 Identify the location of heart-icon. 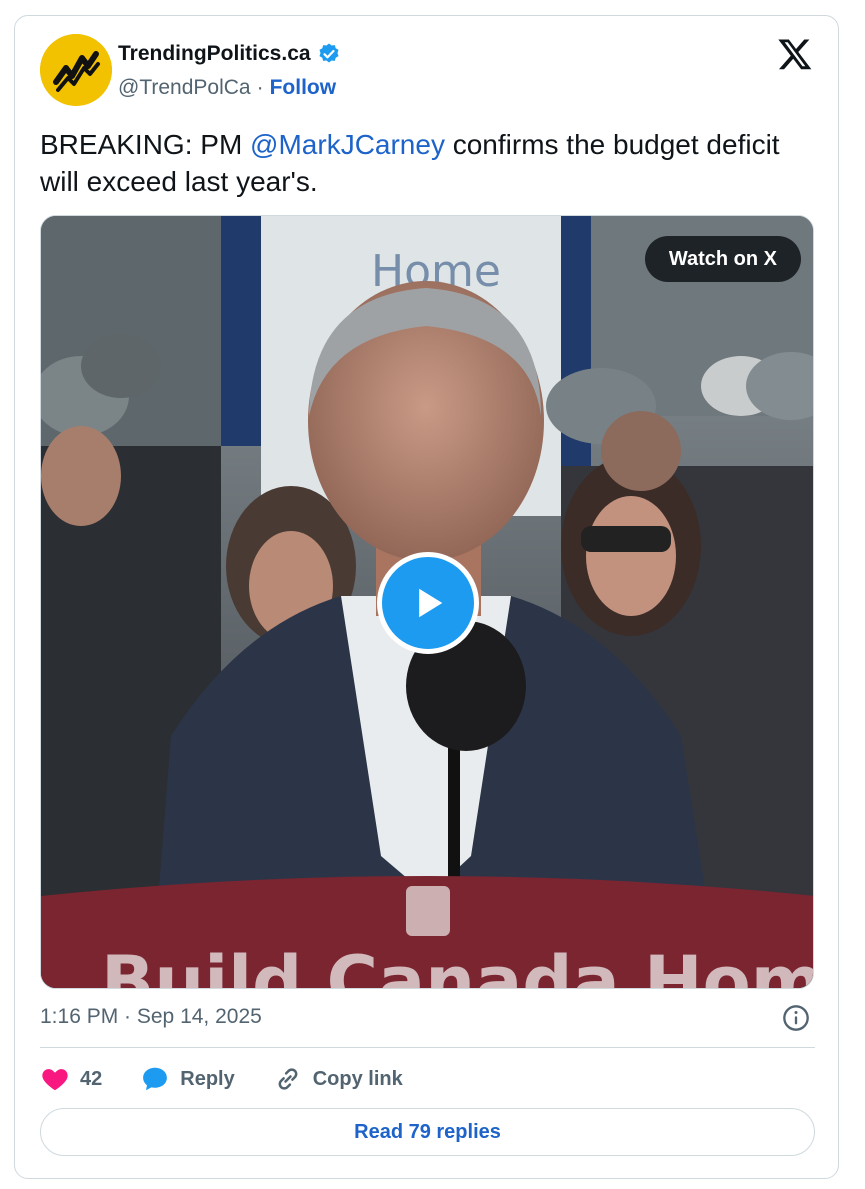
(55, 1080).